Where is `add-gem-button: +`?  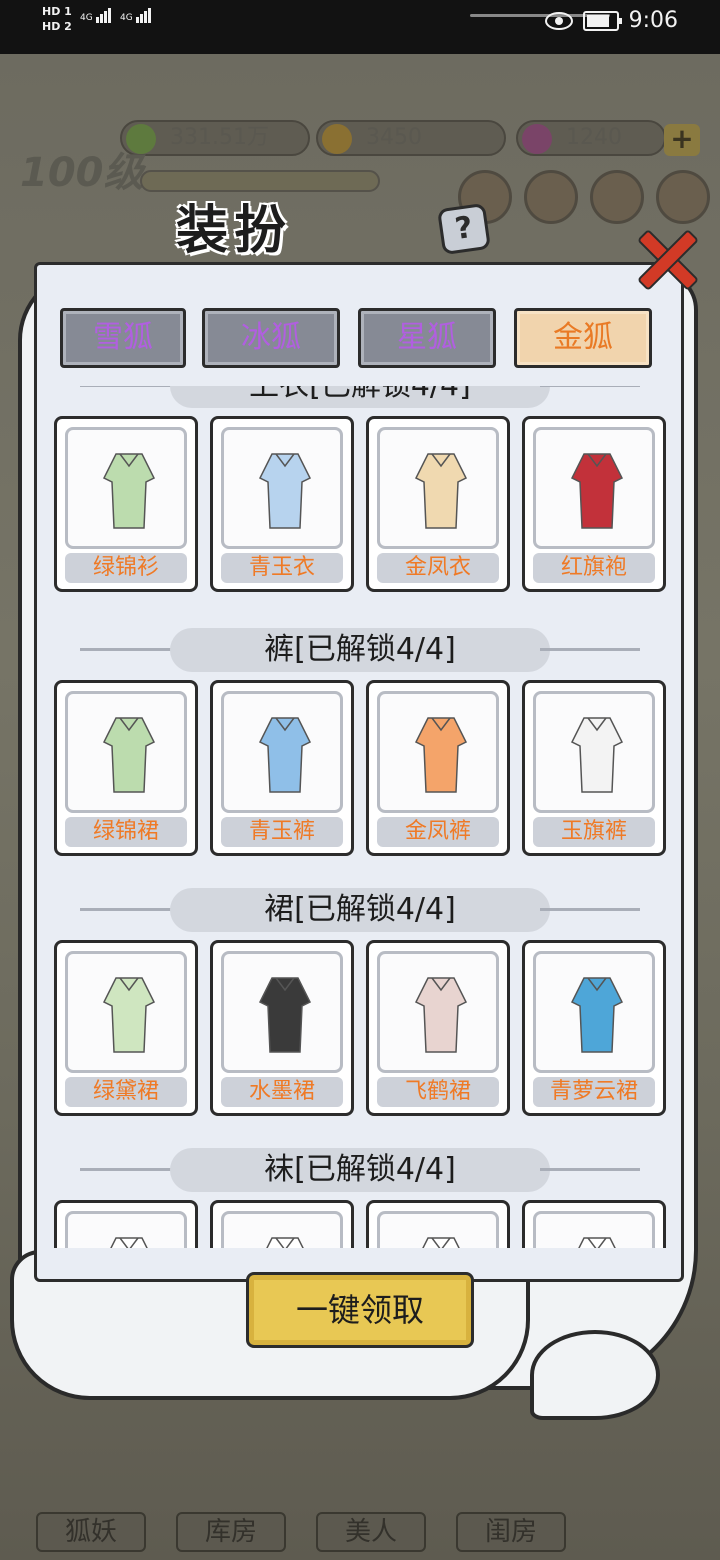 add-gem-button: + is located at coordinates (682, 140).